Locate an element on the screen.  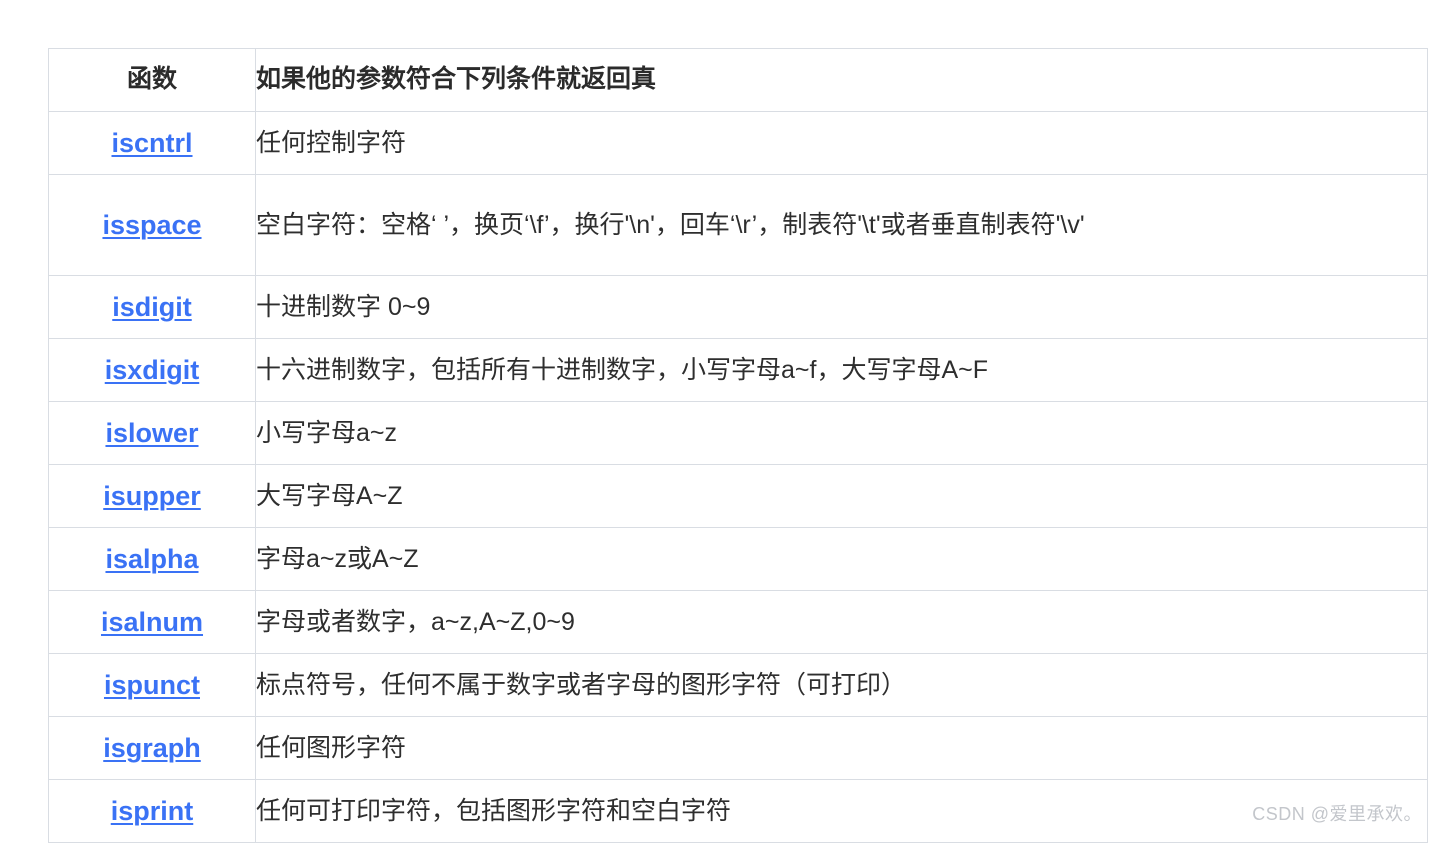
function-description-cell: 字母或者数字，a~z,A~Z,0~9 is located at coordinates (841, 622).